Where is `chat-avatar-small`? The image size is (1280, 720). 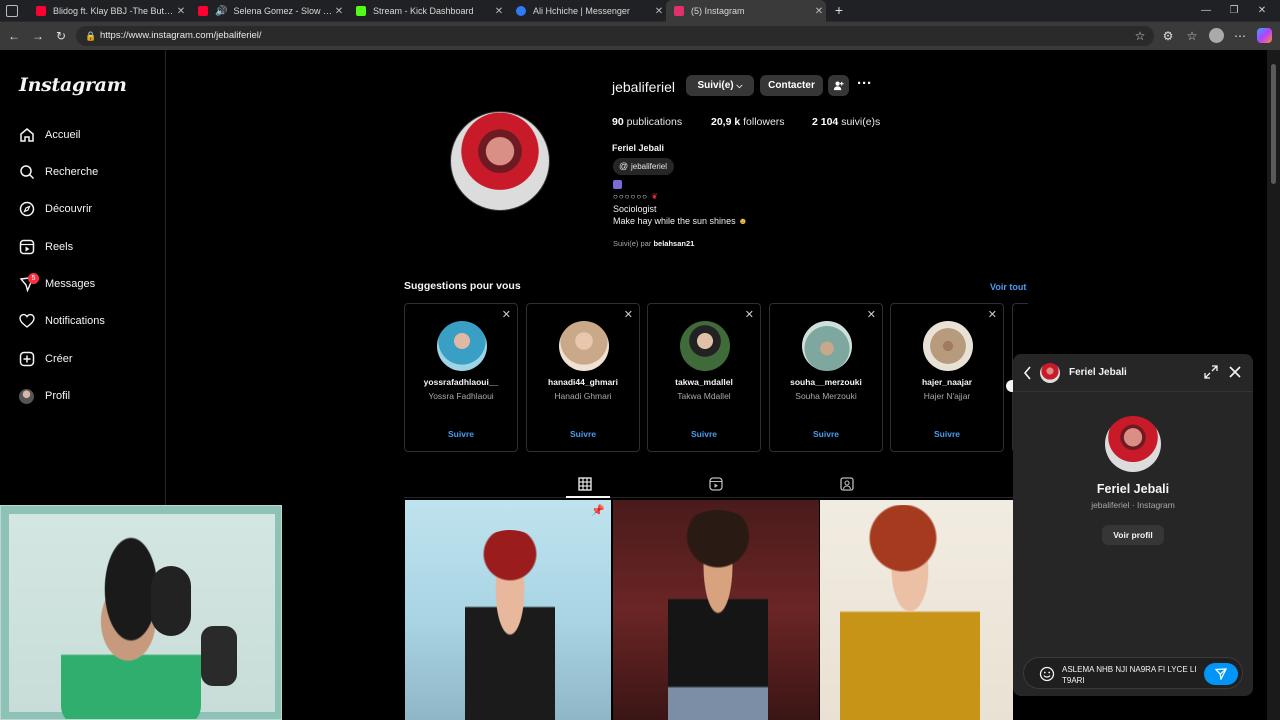 chat-avatar-small is located at coordinates (1050, 373).